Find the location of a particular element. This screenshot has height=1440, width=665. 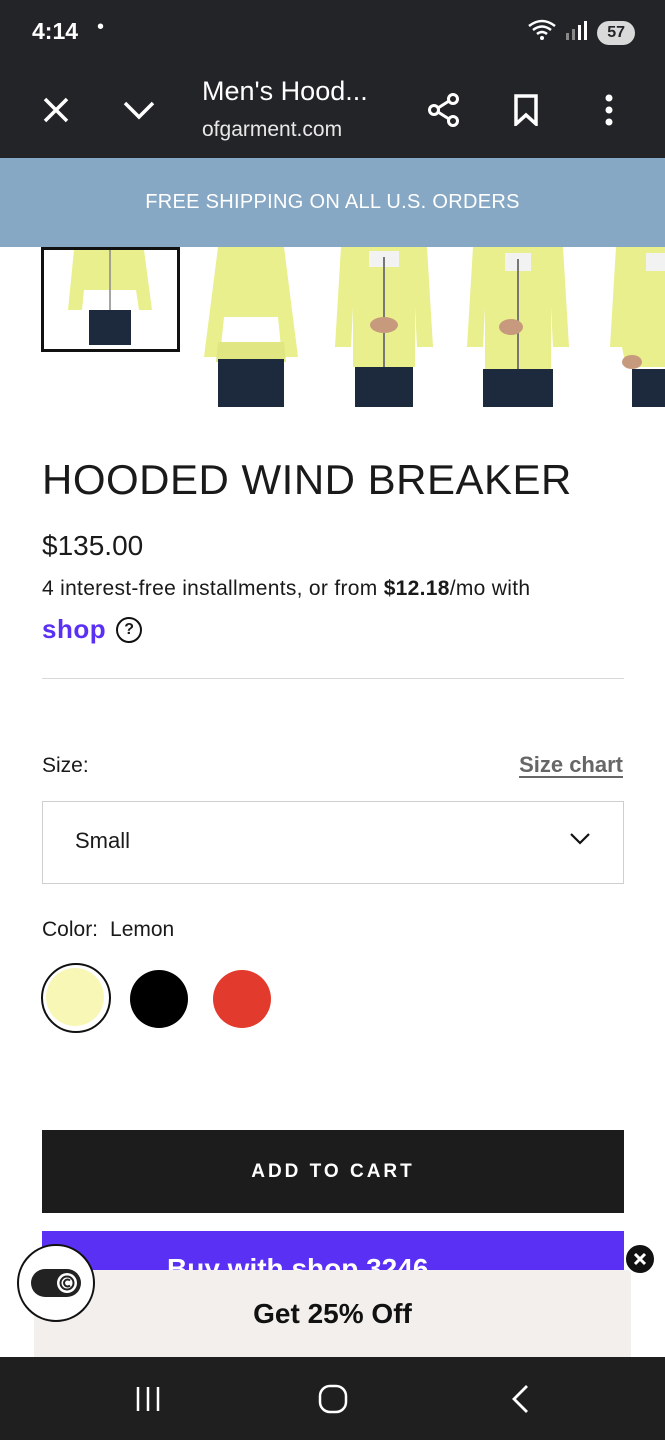

more-icon is located at coordinates (609, 110).